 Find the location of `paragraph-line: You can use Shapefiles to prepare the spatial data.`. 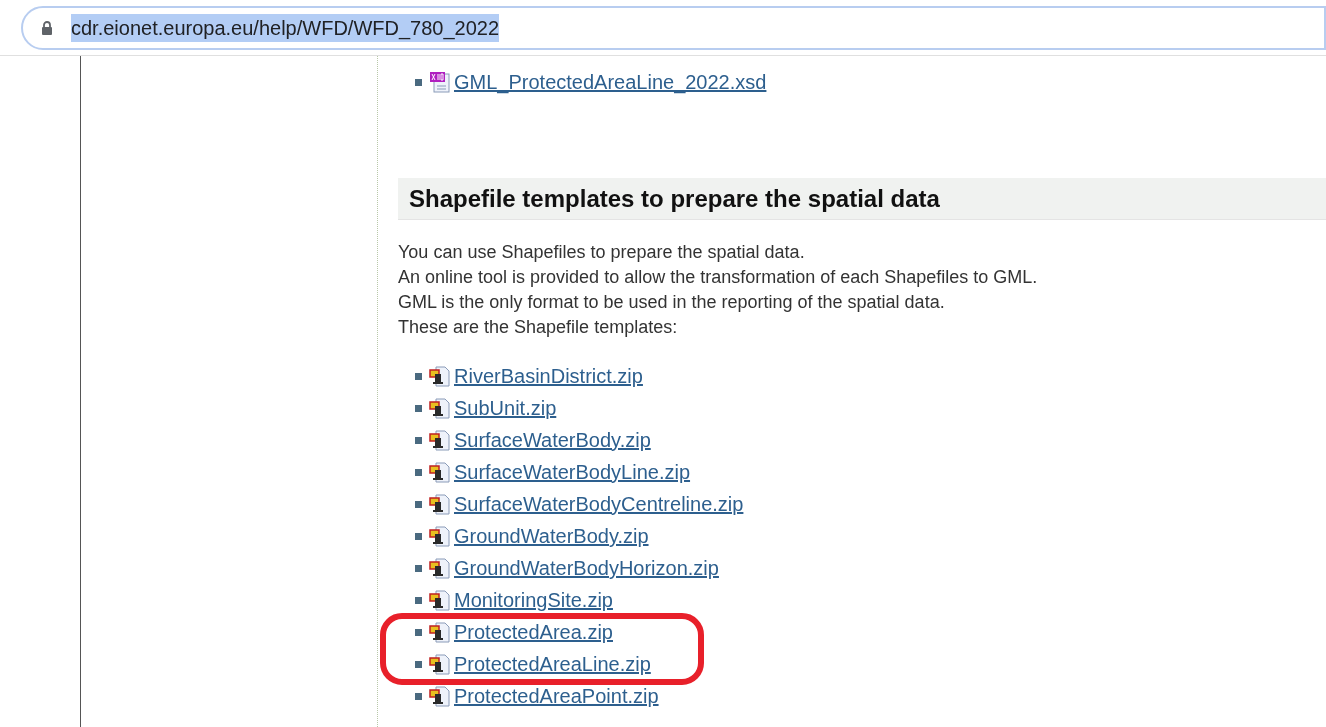

paragraph-line: You can use Shapefiles to prepare the spatial data. is located at coordinates (602, 252).